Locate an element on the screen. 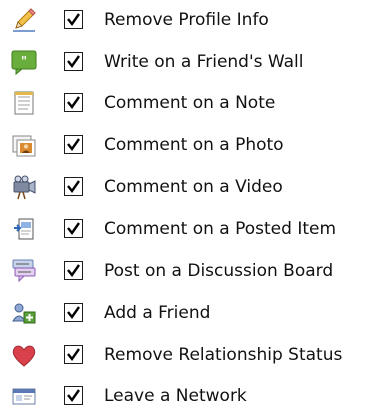 This screenshot has width=372, height=411. speech-bubble-icon: " is located at coordinates (24, 62).